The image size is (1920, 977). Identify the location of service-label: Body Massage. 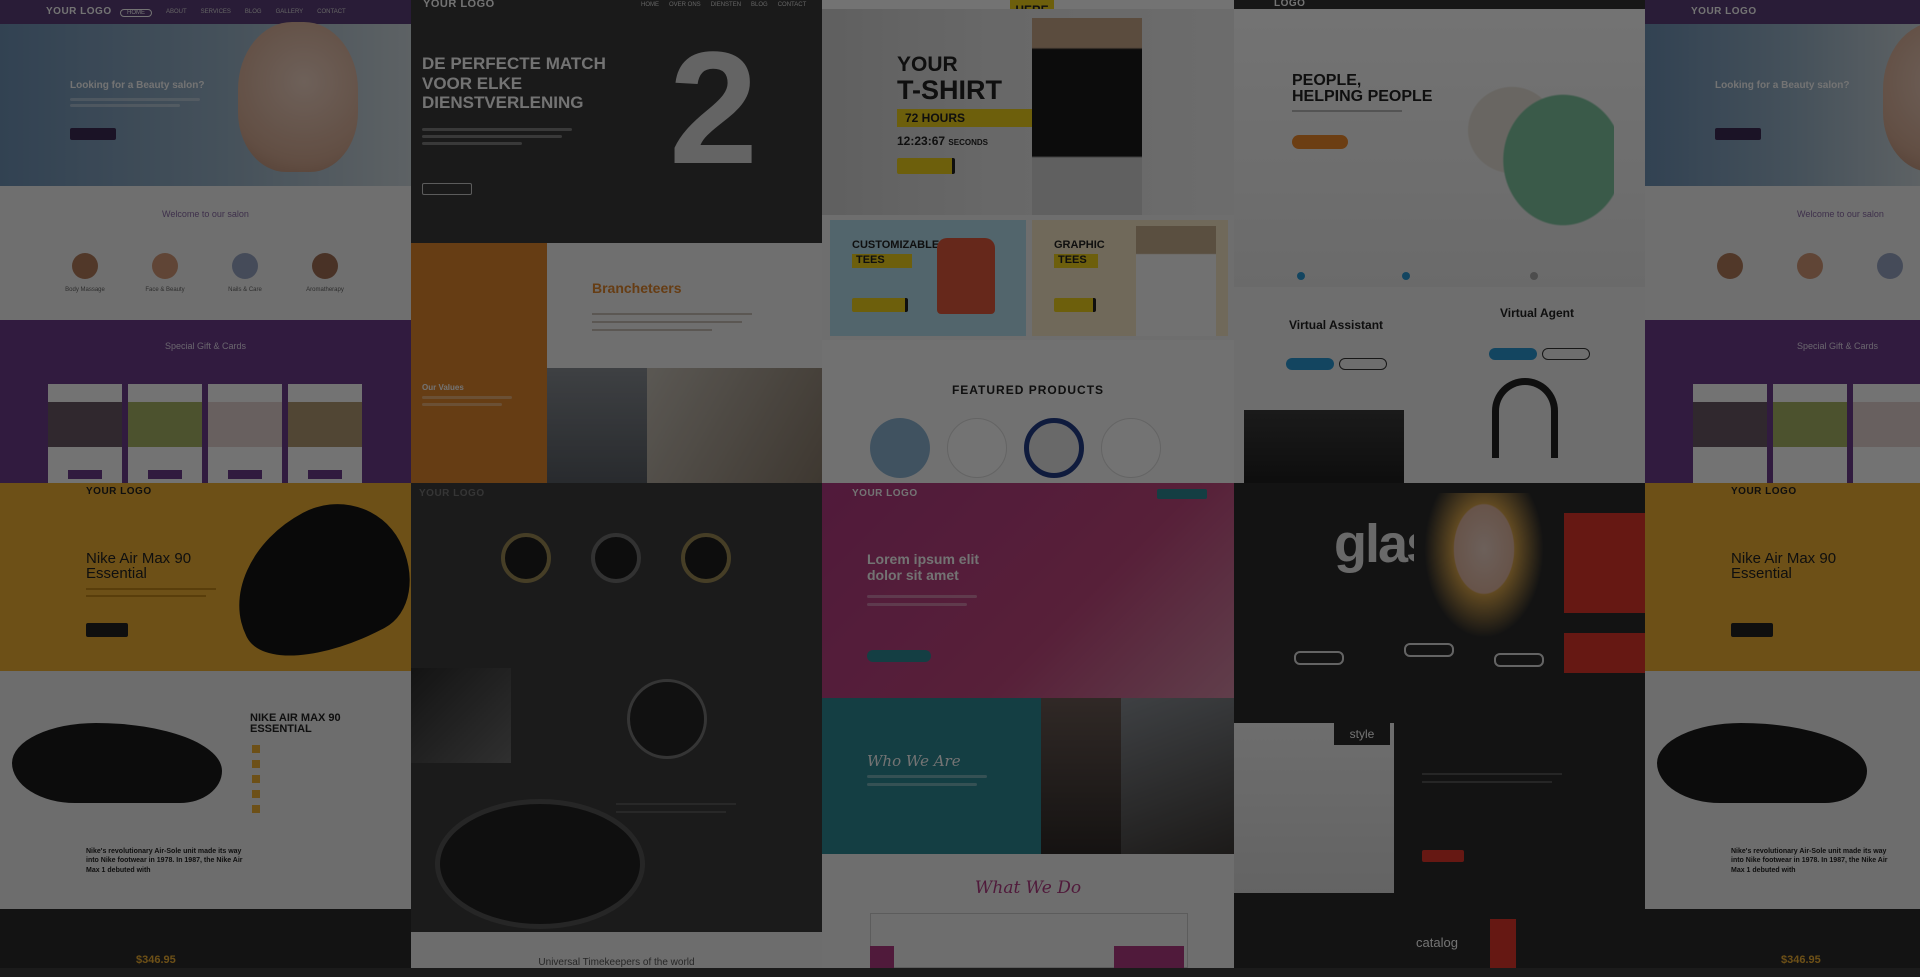
(85, 290).